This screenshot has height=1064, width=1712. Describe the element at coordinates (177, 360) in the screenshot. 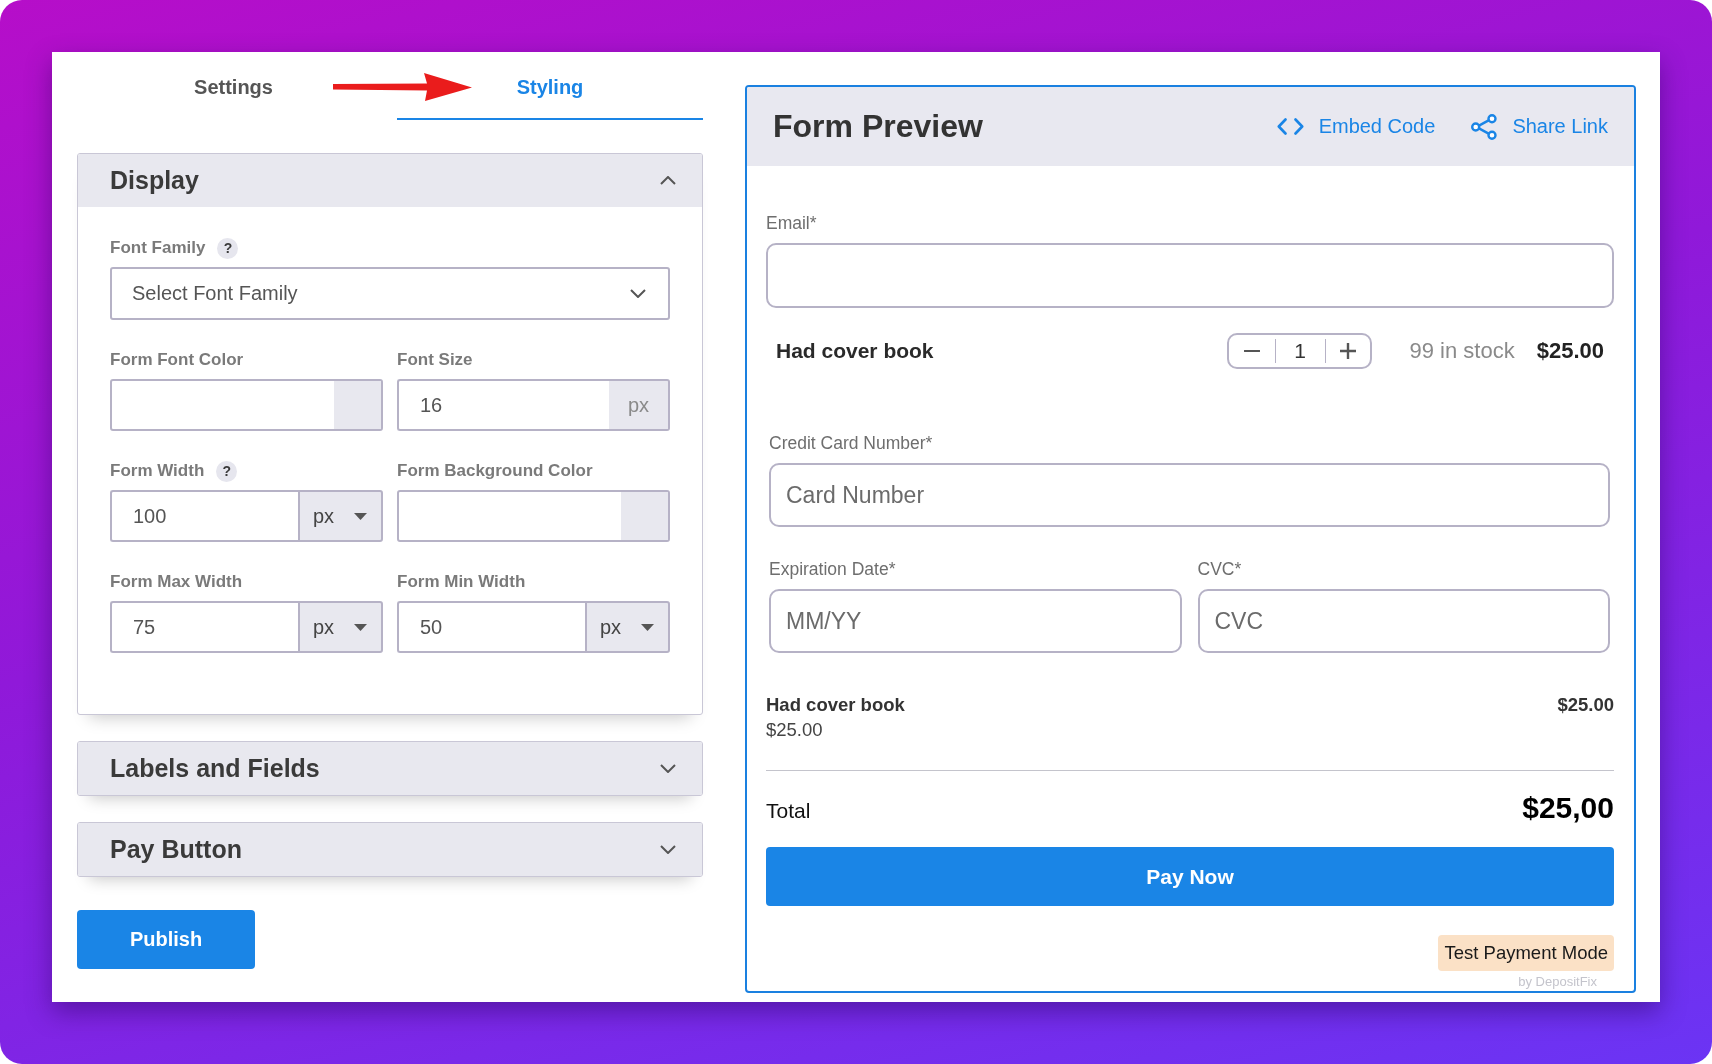

I see `field-label: Form Font Color` at that location.